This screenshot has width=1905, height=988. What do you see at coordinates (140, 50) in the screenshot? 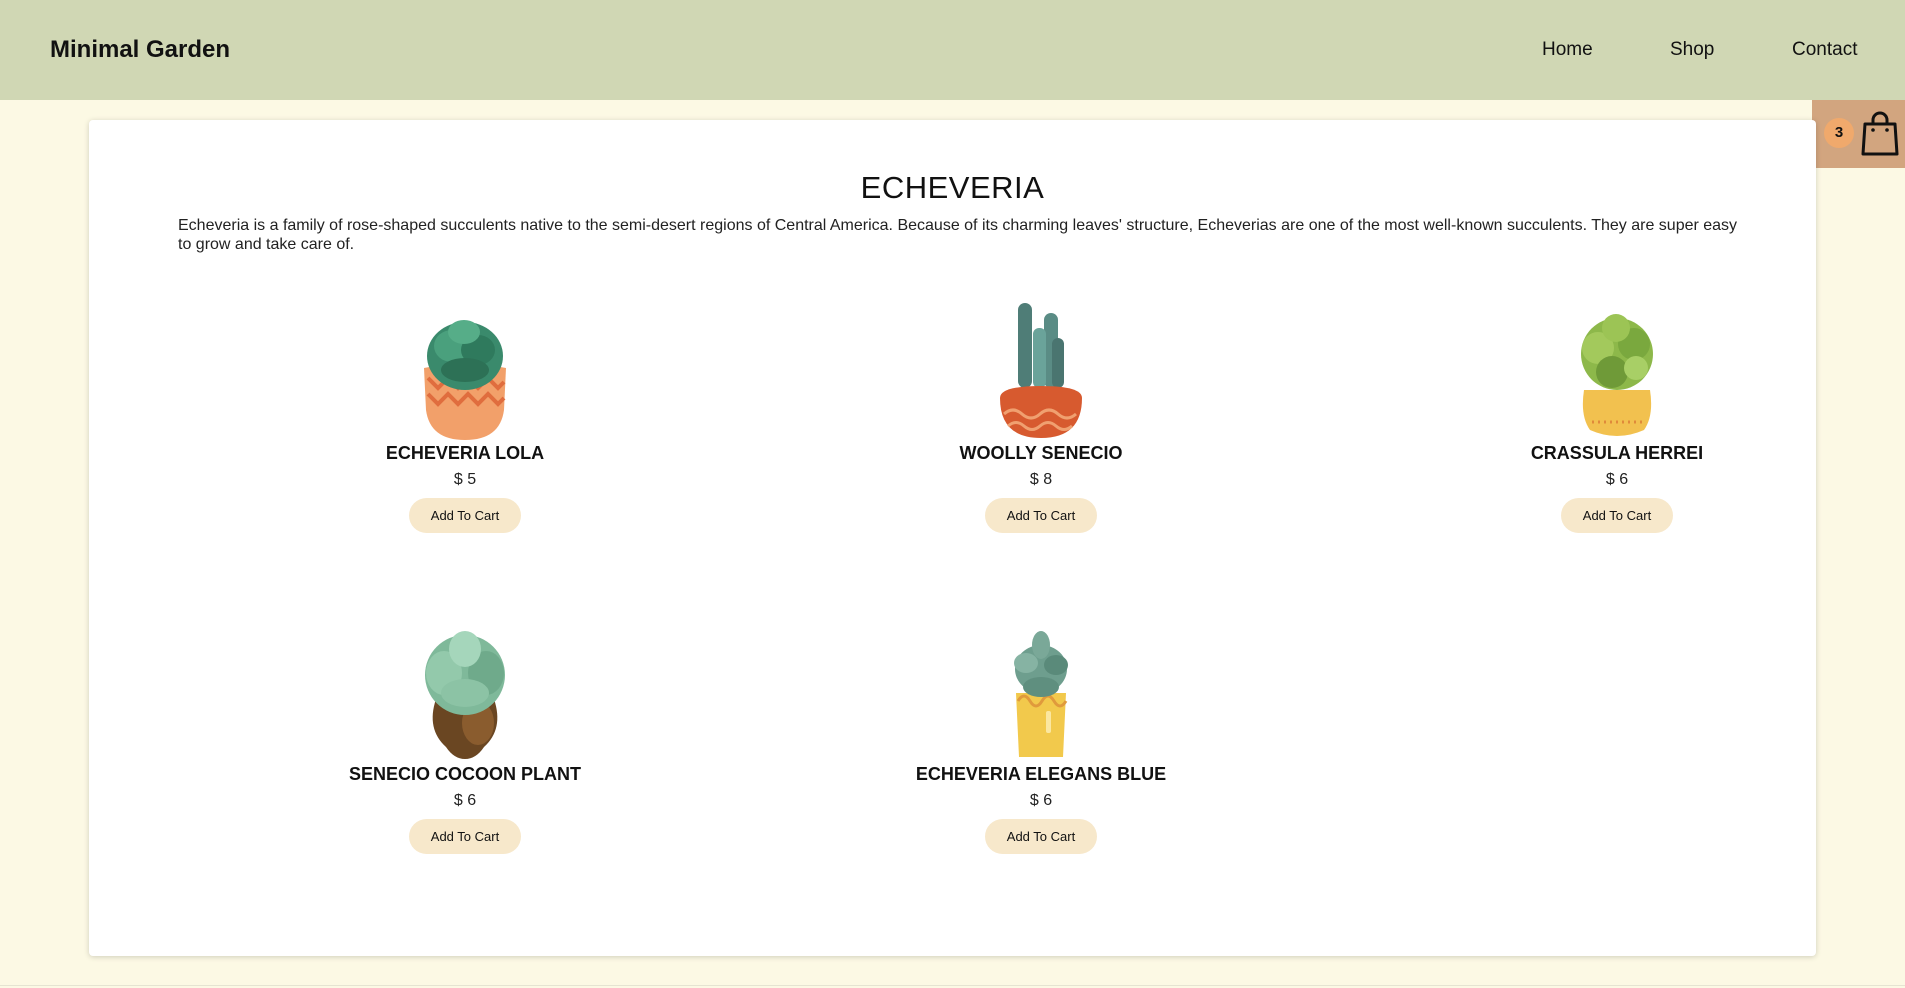
I see `brand-logo: Minimal Garden` at bounding box center [140, 50].